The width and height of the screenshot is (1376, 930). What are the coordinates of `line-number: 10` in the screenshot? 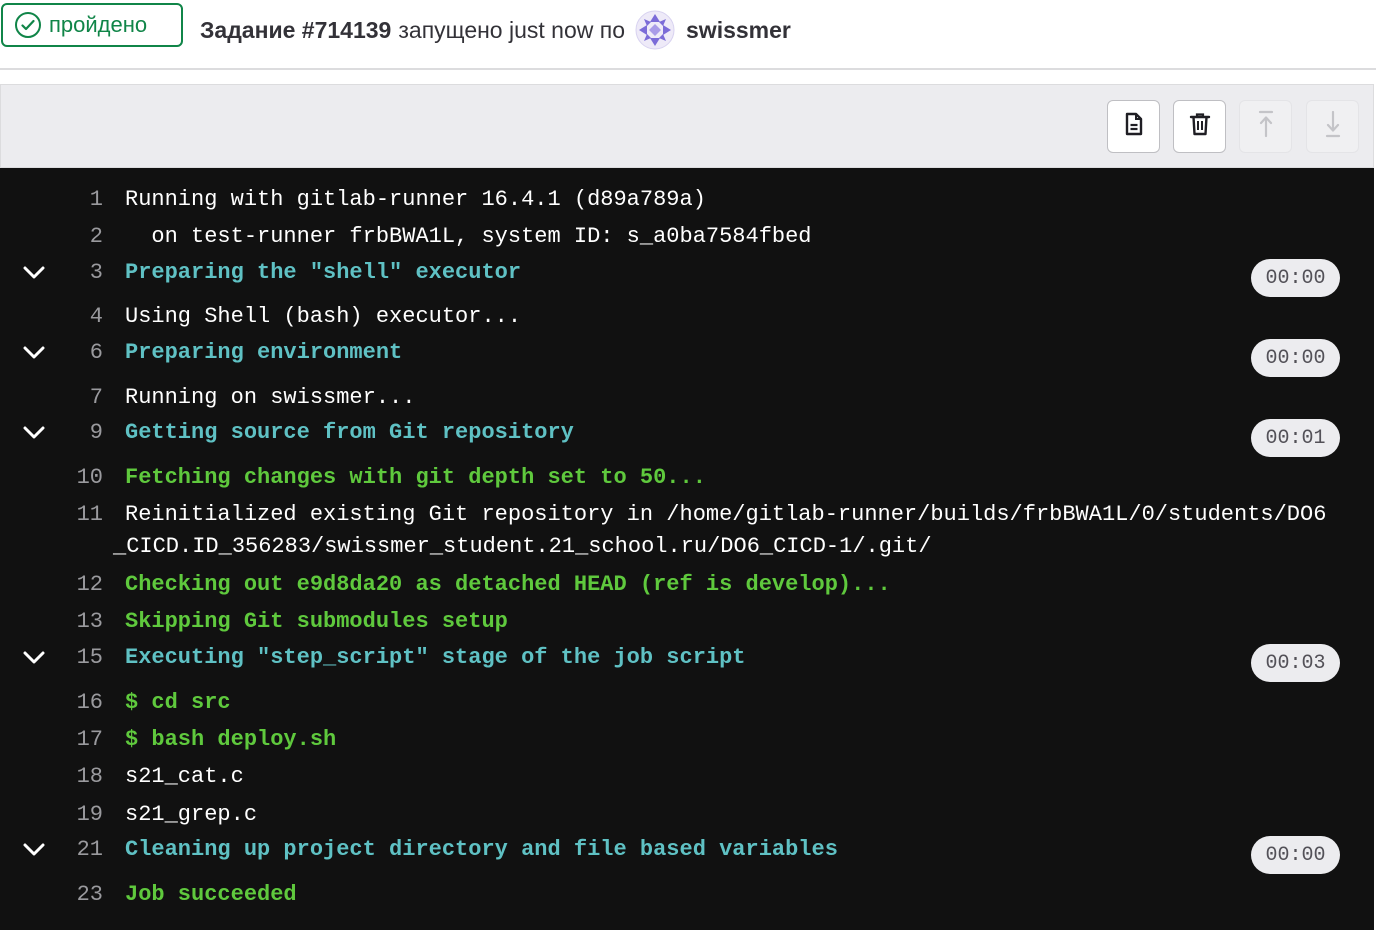 It's located at (79, 478).